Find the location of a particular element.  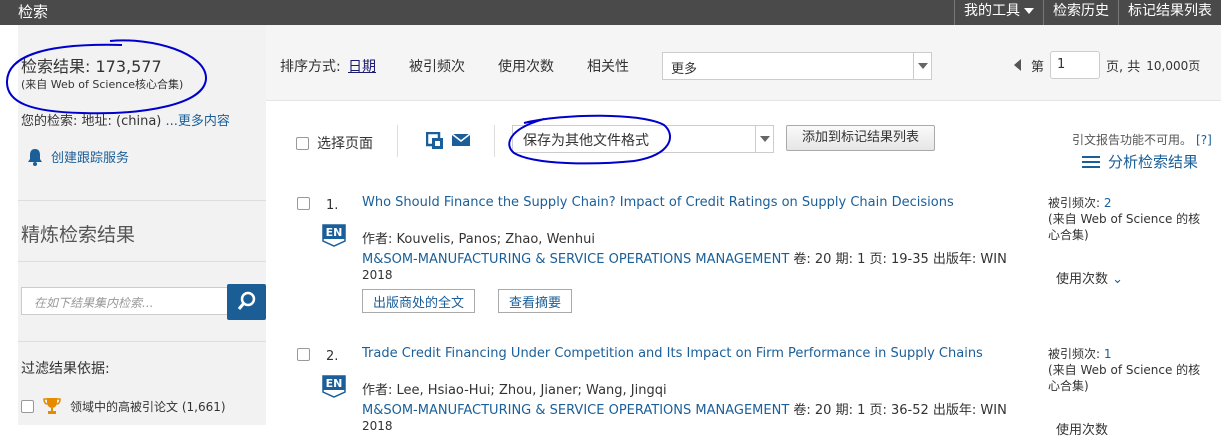

top-nav: 我的工具 检索历史 标记结果列表 is located at coordinates (1087, 12).